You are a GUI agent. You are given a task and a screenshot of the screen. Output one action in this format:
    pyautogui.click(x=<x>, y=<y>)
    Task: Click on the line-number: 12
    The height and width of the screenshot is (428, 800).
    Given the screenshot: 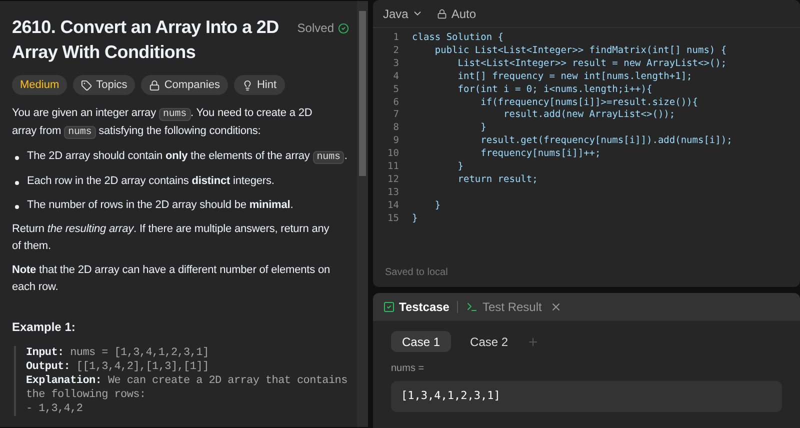 What is the action you would take?
    pyautogui.click(x=393, y=180)
    